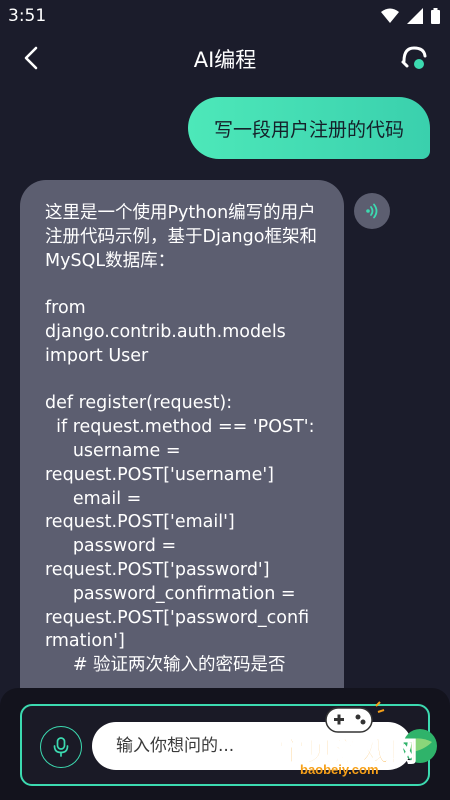 Image resolution: width=450 pixels, height=800 pixels. I want to click on status-icons, so click(410, 16).